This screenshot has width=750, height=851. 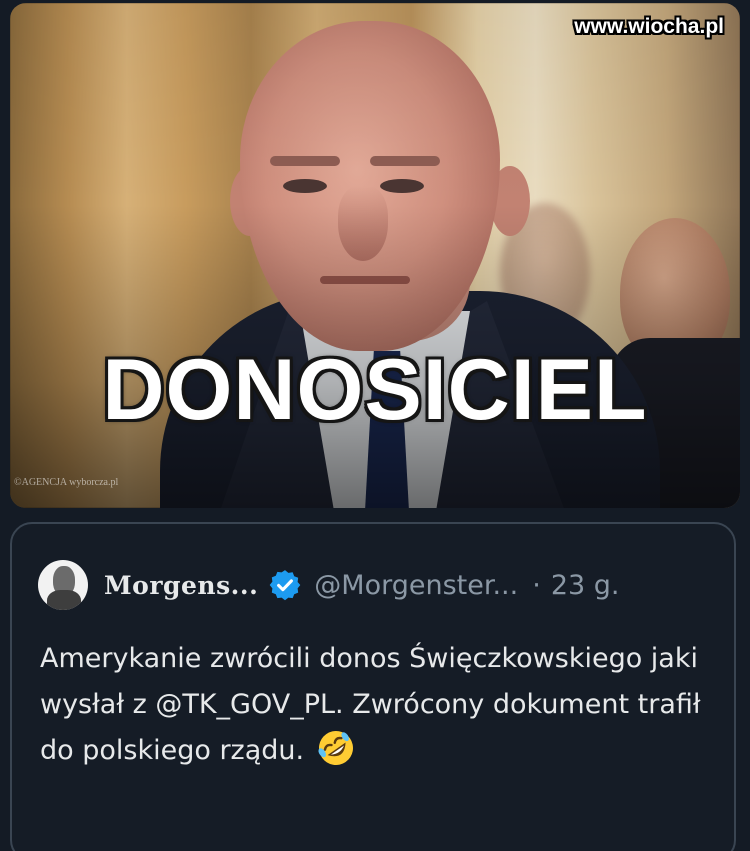 What do you see at coordinates (375, 390) in the screenshot?
I see `image-headline: DONOSICIEL` at bounding box center [375, 390].